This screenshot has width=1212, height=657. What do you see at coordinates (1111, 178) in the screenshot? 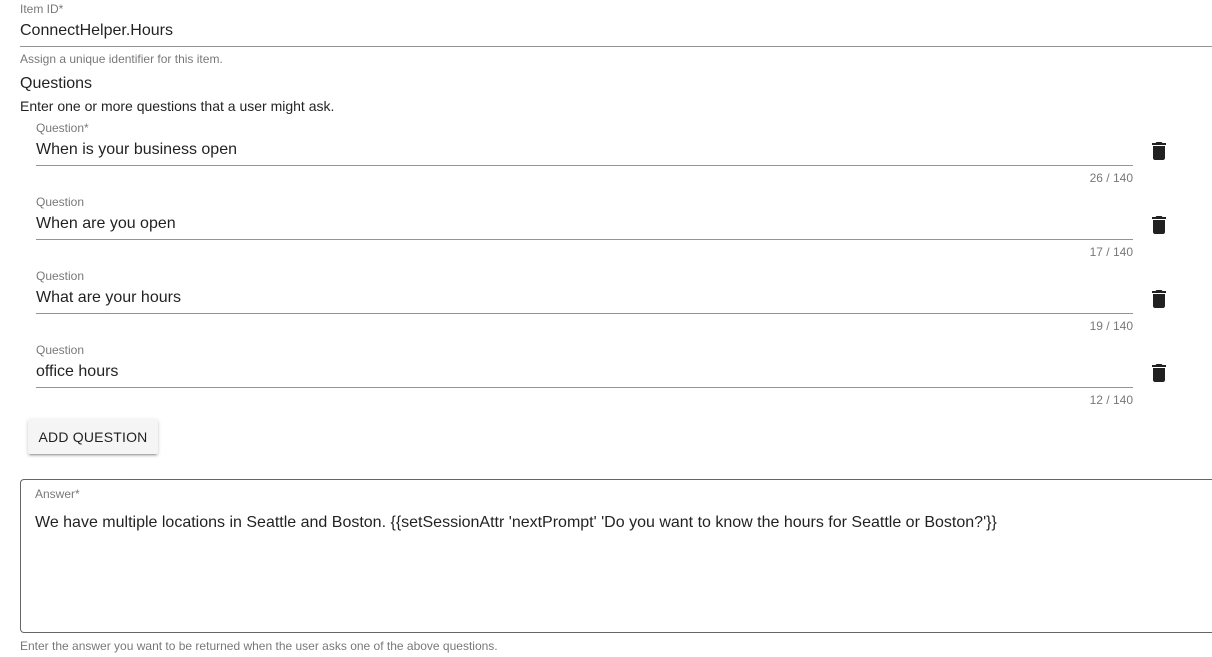
I see `question-char-counter: 26 / 140` at bounding box center [1111, 178].